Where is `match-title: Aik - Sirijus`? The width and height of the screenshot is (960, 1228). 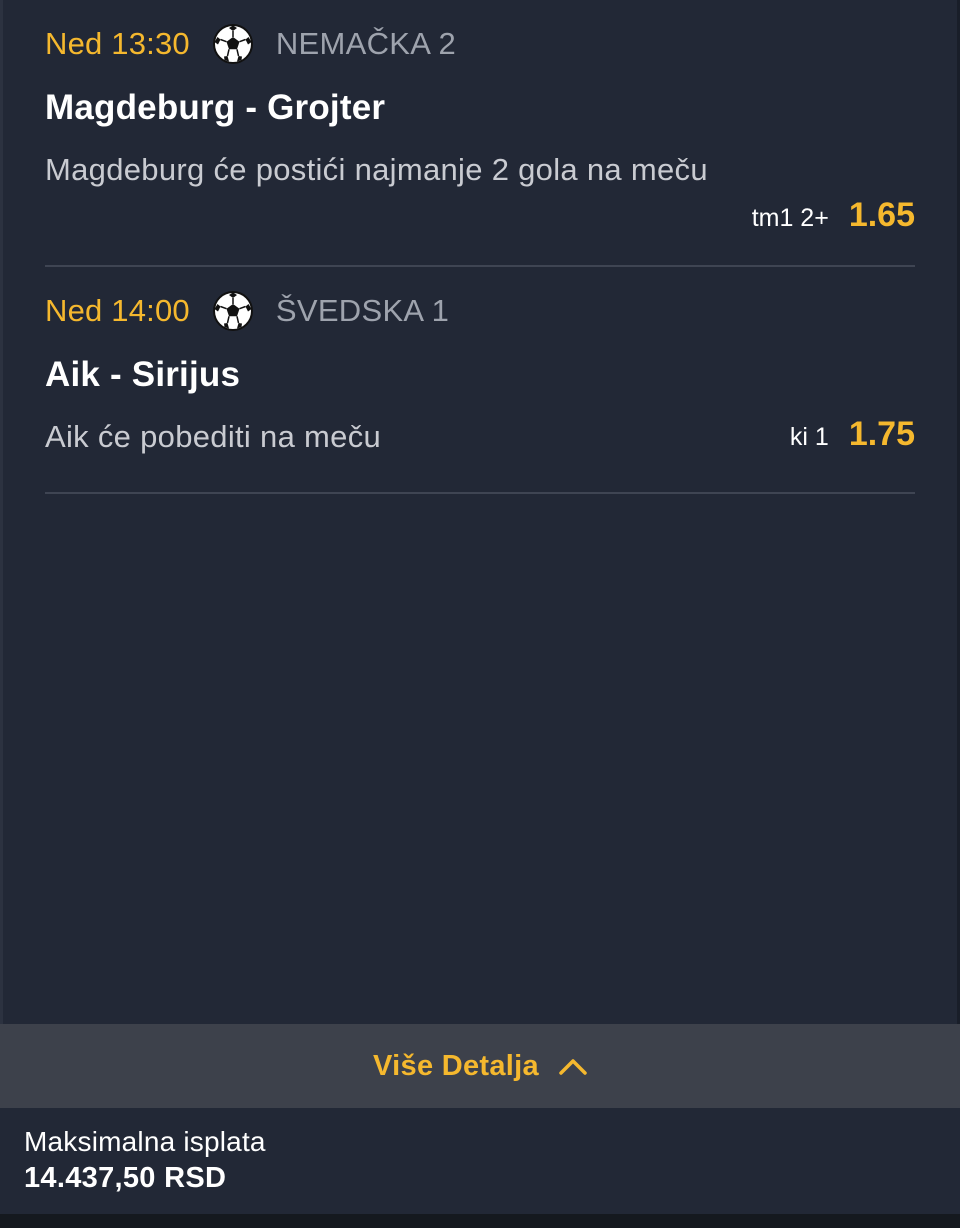
match-title: Aik - Sirijus is located at coordinates (143, 374).